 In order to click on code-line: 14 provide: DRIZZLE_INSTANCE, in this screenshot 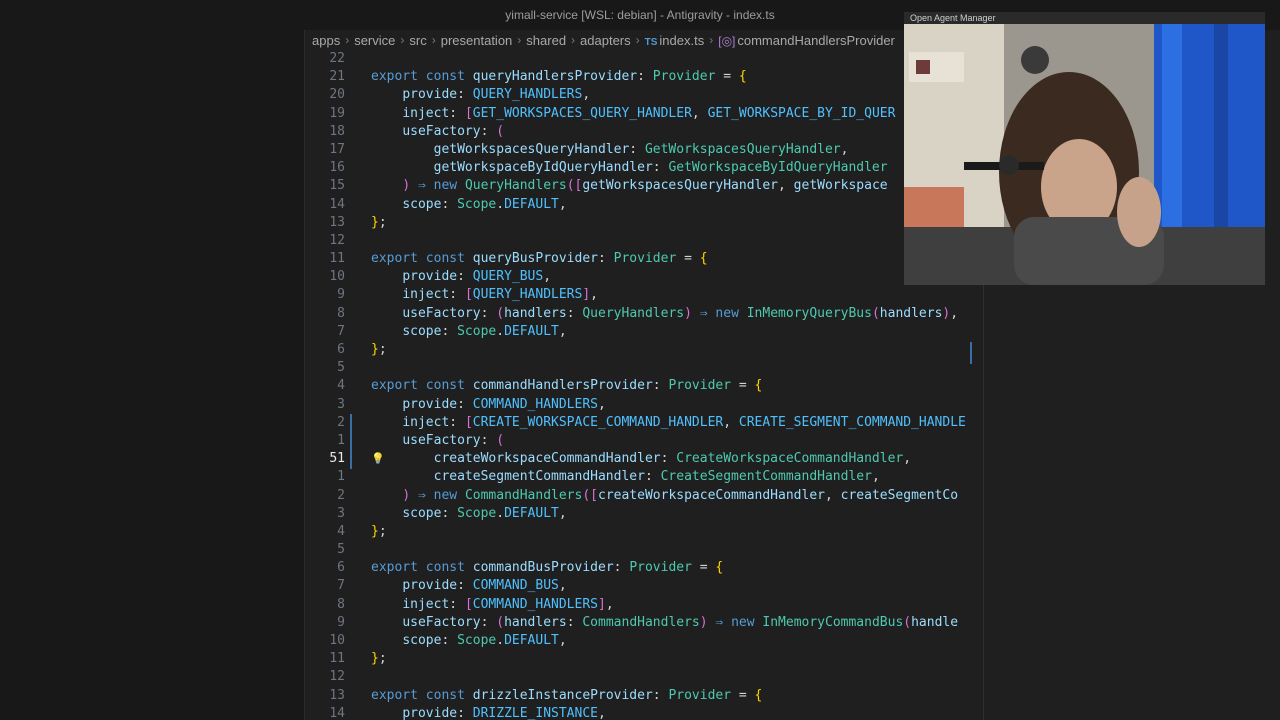, I will do `click(792, 712)`.